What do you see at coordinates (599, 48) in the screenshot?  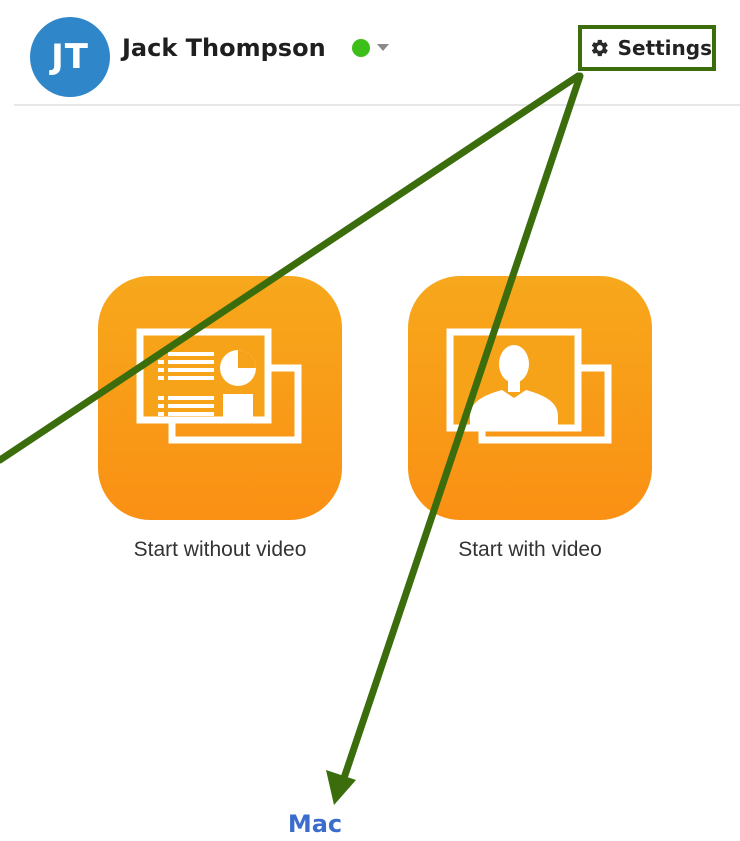 I see `gear-icon` at bounding box center [599, 48].